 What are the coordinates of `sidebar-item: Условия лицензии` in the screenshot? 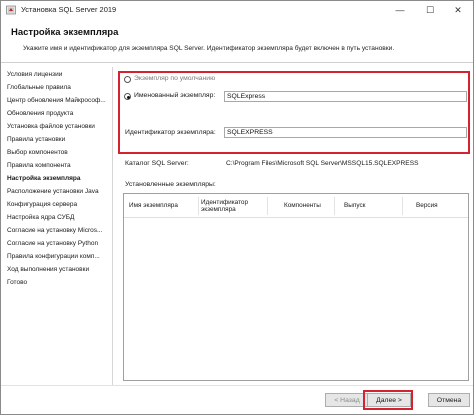 It's located at (59, 76).